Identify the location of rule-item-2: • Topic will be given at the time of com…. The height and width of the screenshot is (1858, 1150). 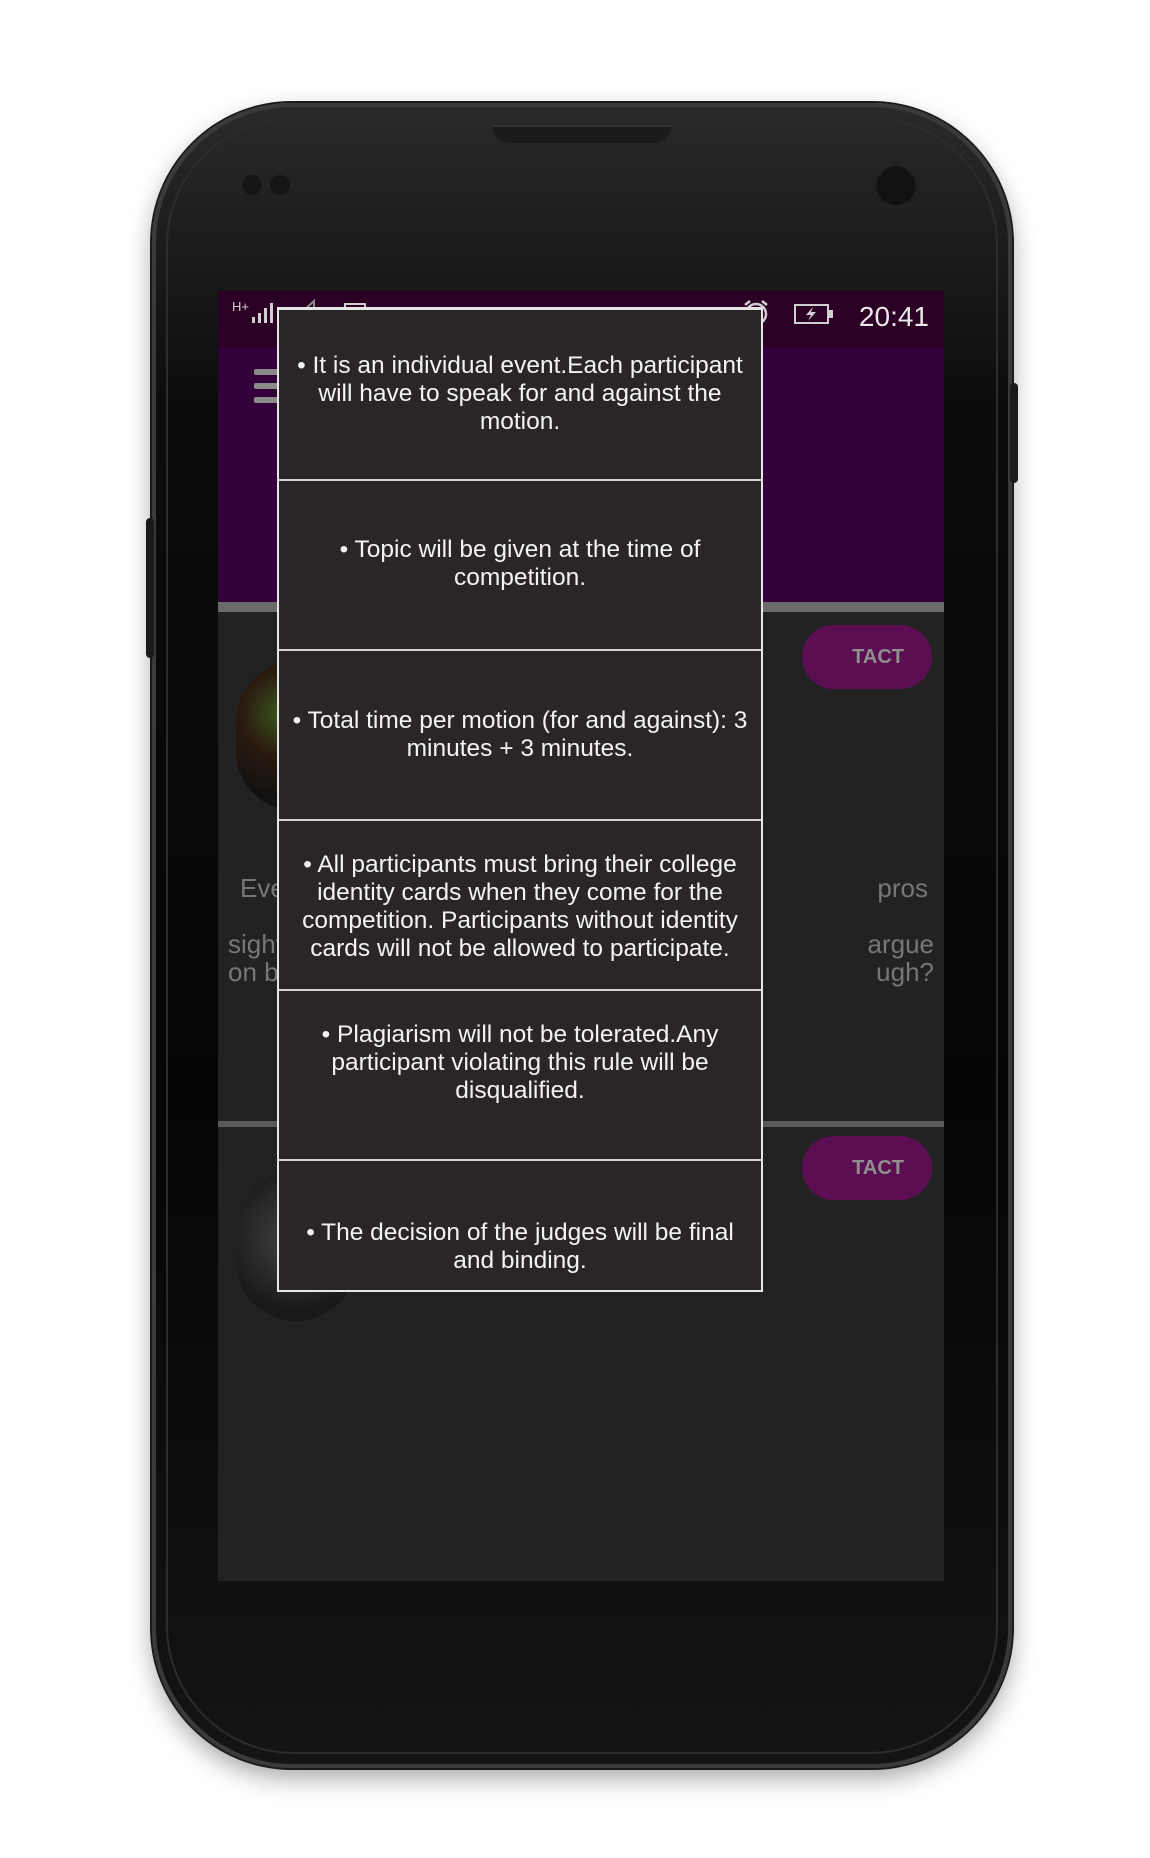
(520, 566).